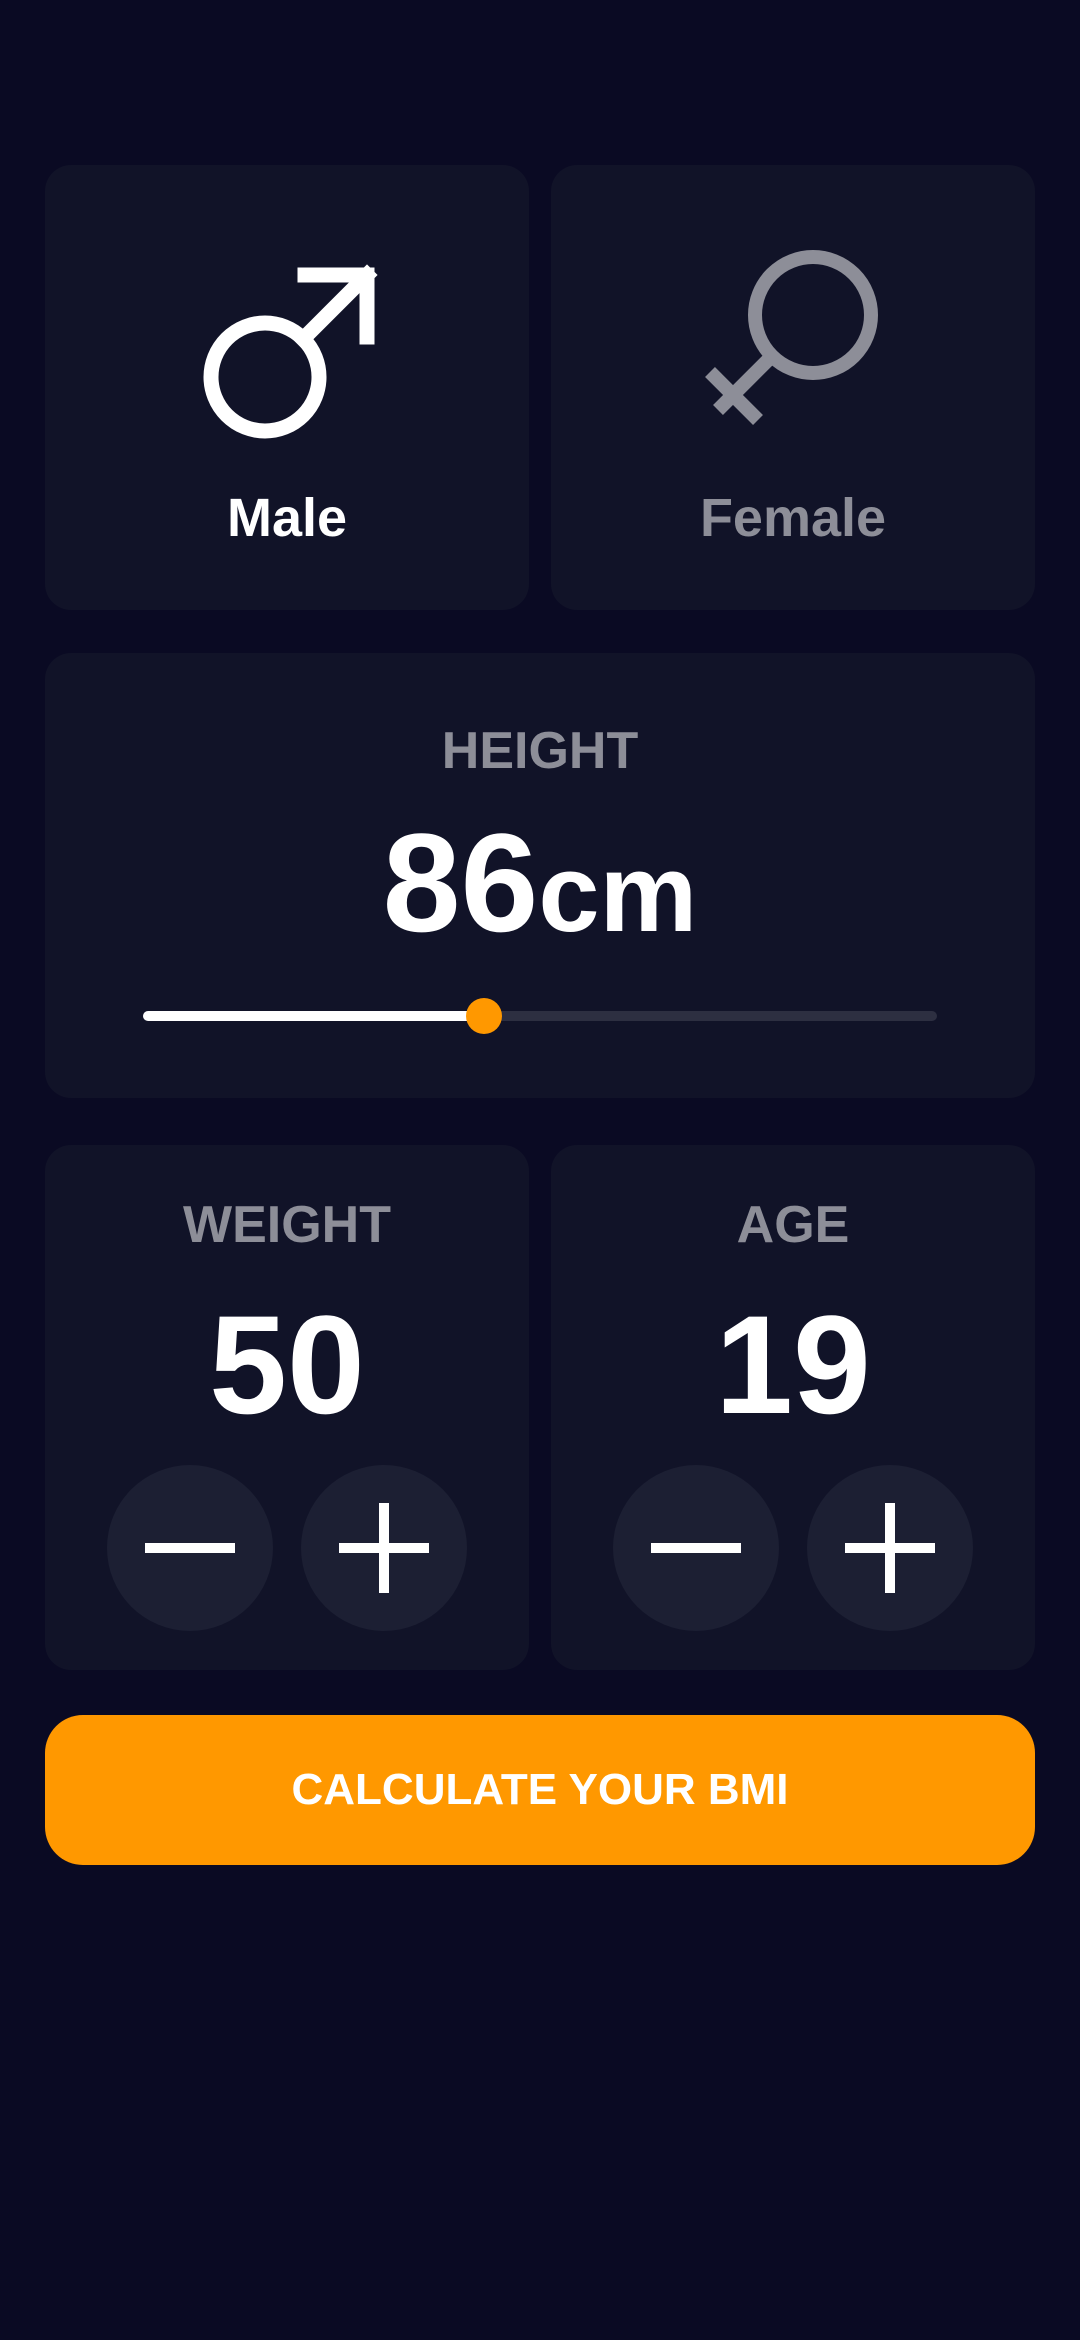  I want to click on height-slider-thumb, so click(484, 1016).